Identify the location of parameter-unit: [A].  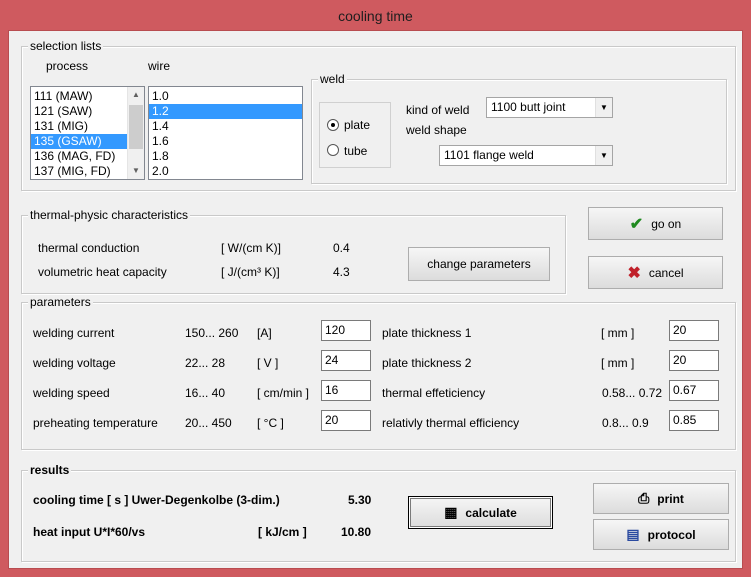
(264, 333).